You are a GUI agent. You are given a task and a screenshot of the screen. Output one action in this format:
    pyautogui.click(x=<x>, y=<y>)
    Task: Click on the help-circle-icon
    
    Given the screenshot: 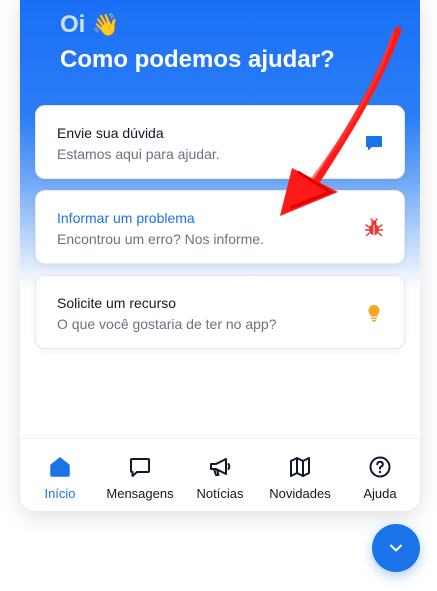 What is the action you would take?
    pyautogui.click(x=380, y=467)
    